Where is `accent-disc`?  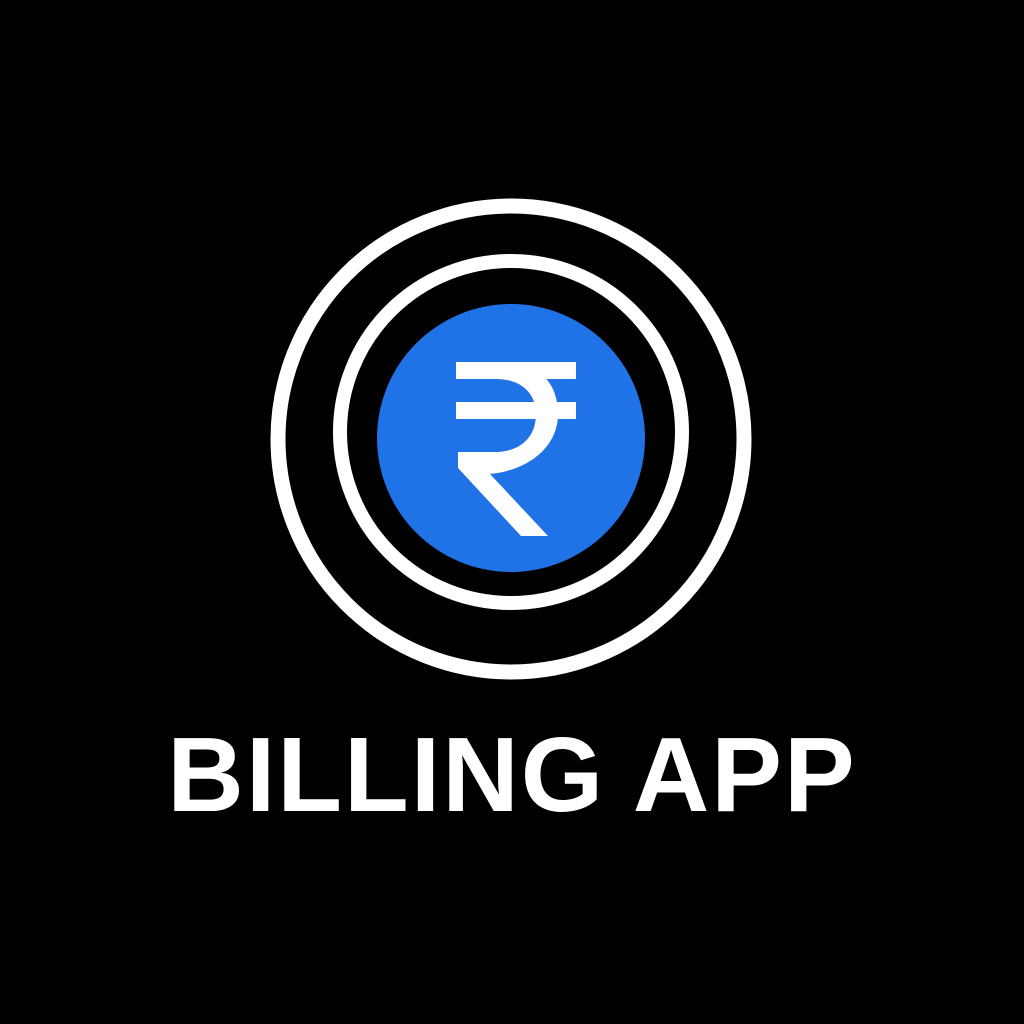 accent-disc is located at coordinates (511, 438).